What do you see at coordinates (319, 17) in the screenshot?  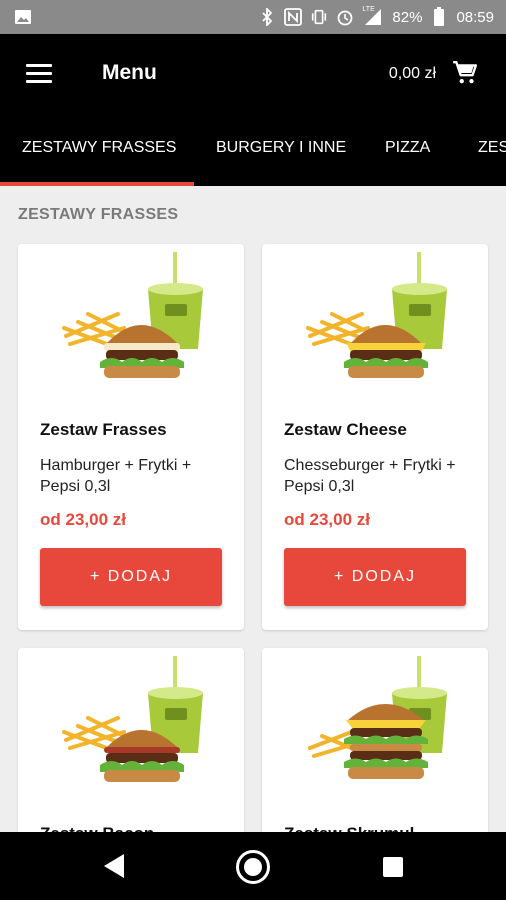 I see `vibrate-icon` at bounding box center [319, 17].